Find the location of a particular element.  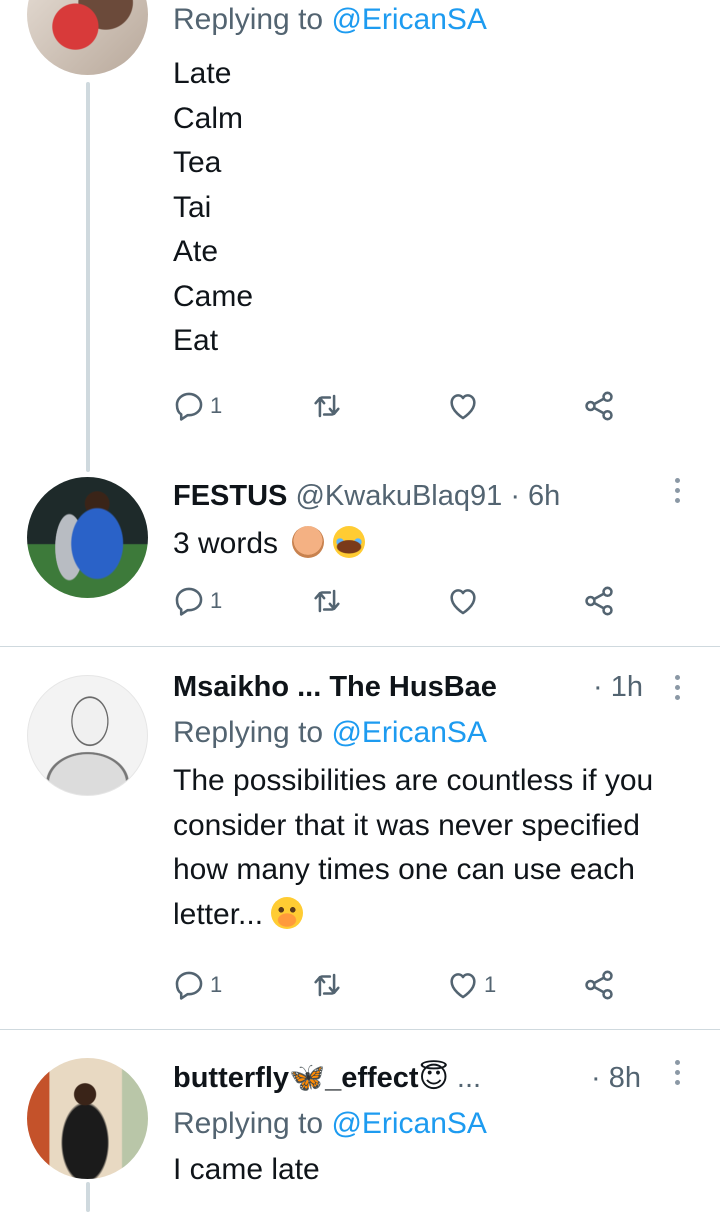

text-line: Ate is located at coordinates (196, 251).